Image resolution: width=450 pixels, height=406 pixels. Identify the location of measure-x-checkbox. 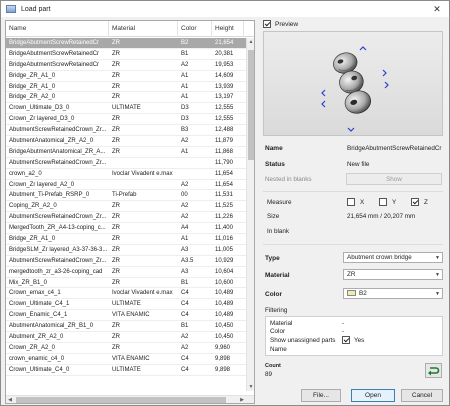
(351, 202).